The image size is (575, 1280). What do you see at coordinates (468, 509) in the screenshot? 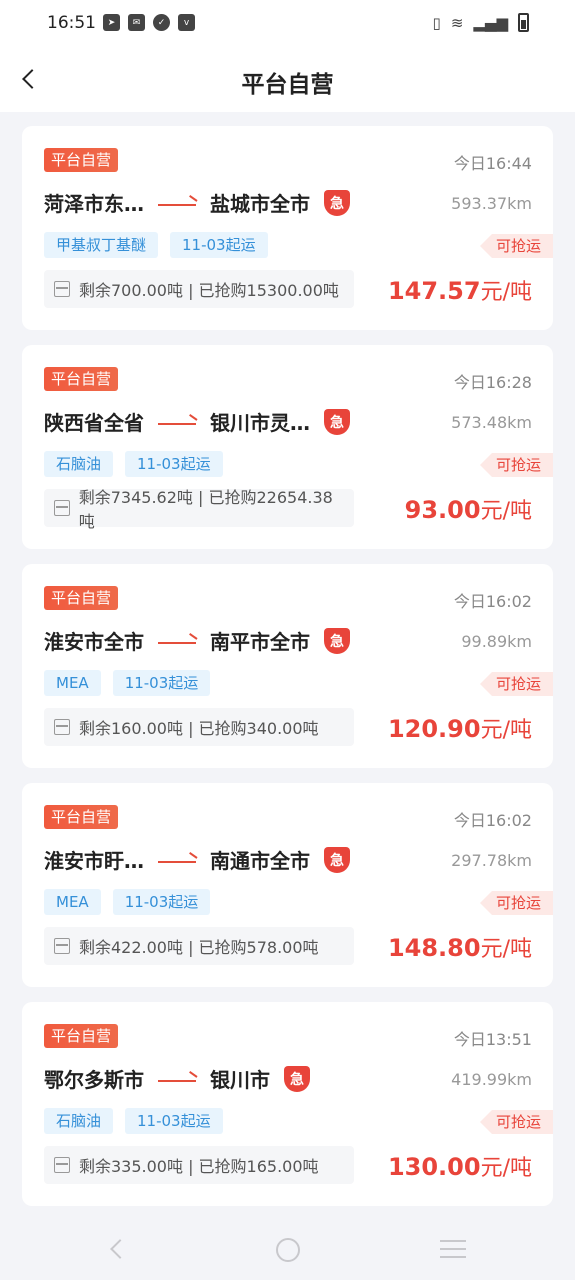
I see `price: 93.00 元/吨` at bounding box center [468, 509].